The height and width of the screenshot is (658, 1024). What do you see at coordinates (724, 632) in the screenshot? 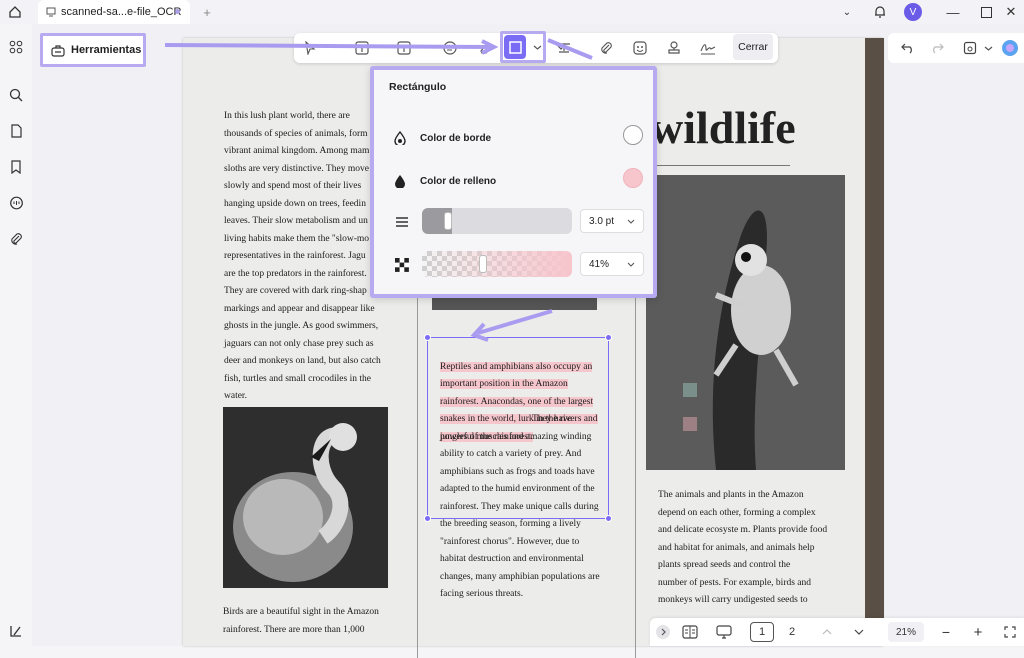
I see `presentation-icon` at bounding box center [724, 632].